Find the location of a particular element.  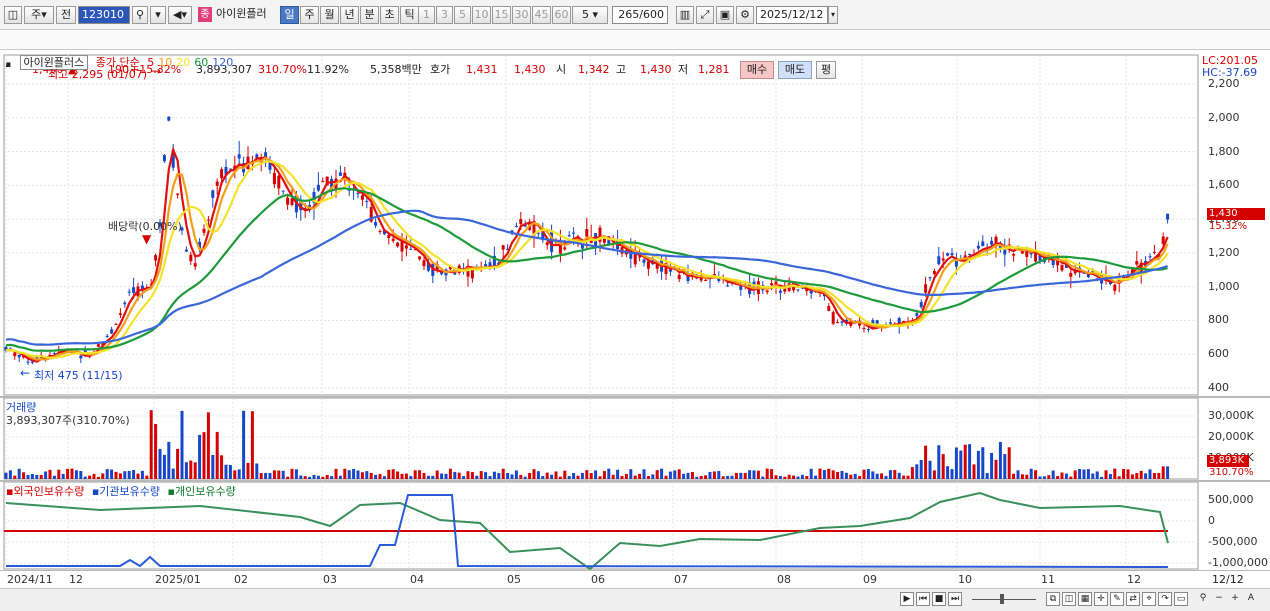

zoom-slider-thumb is located at coordinates (1002, 599).